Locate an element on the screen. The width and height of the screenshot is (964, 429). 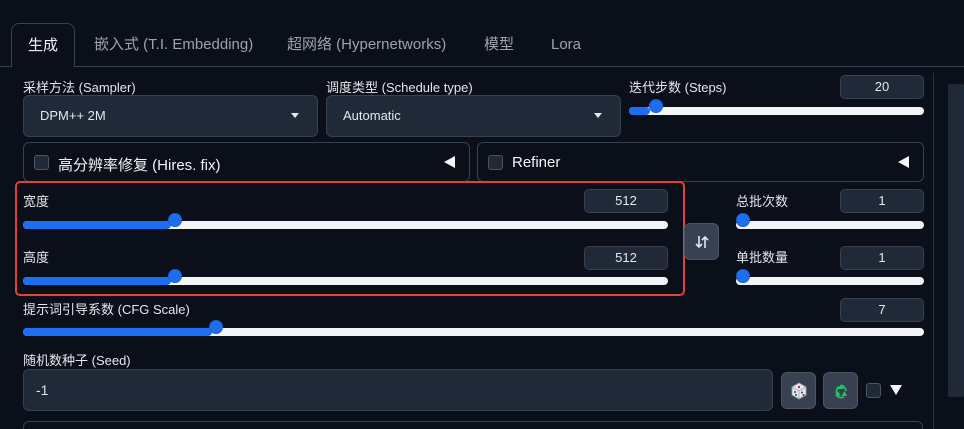
height-label: 高度 is located at coordinates (36, 257).